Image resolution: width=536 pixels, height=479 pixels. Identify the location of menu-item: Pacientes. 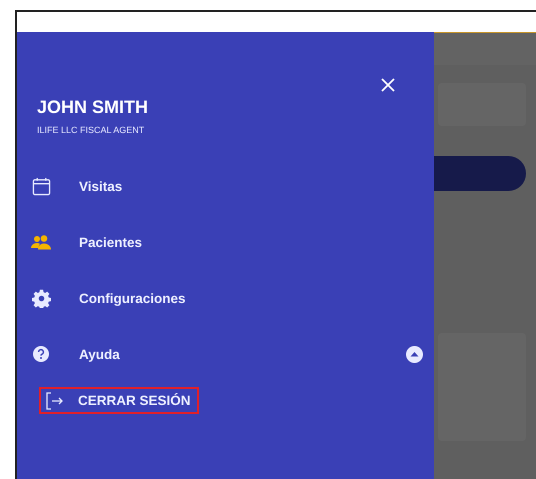
(225, 242).